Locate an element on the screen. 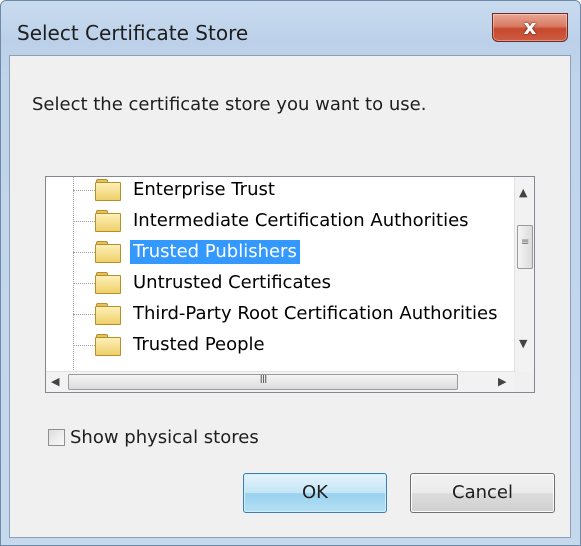 The width and height of the screenshot is (581, 546). tree-item: Untrusted Certificates is located at coordinates (281, 283).